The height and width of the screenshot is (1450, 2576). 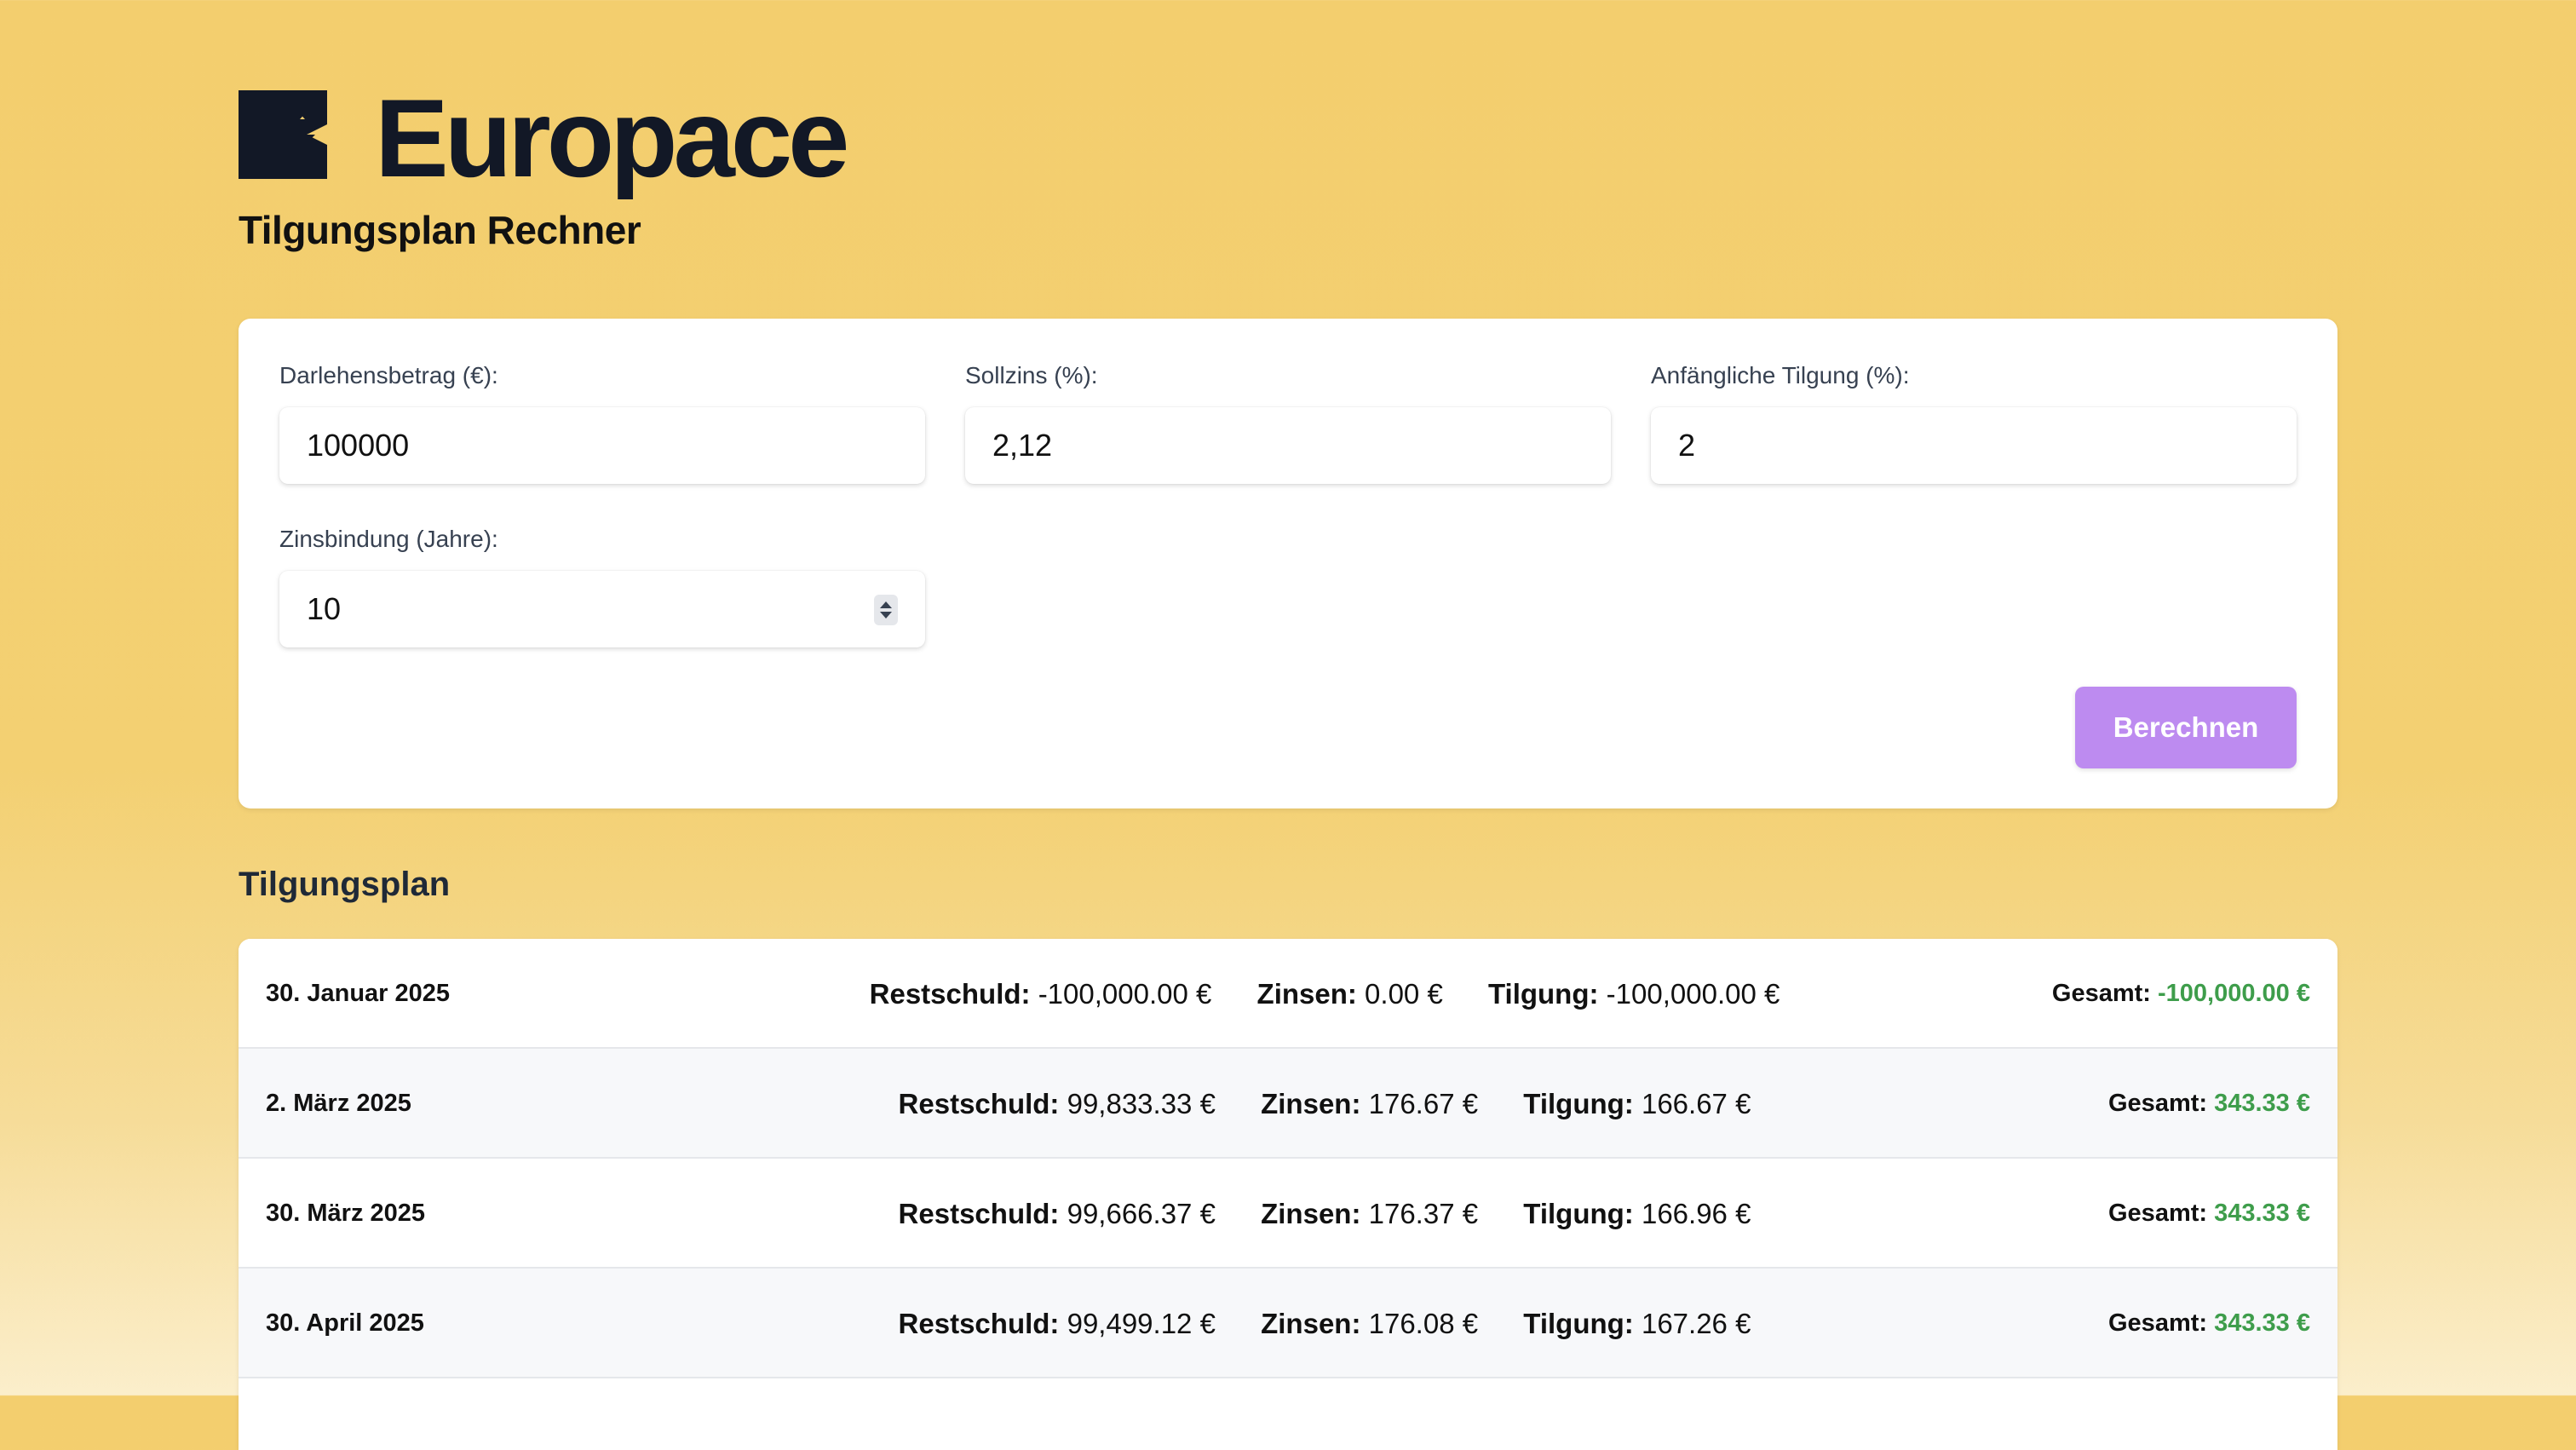 I want to click on zinsen-value: 176.67 €, so click(x=1424, y=1103).